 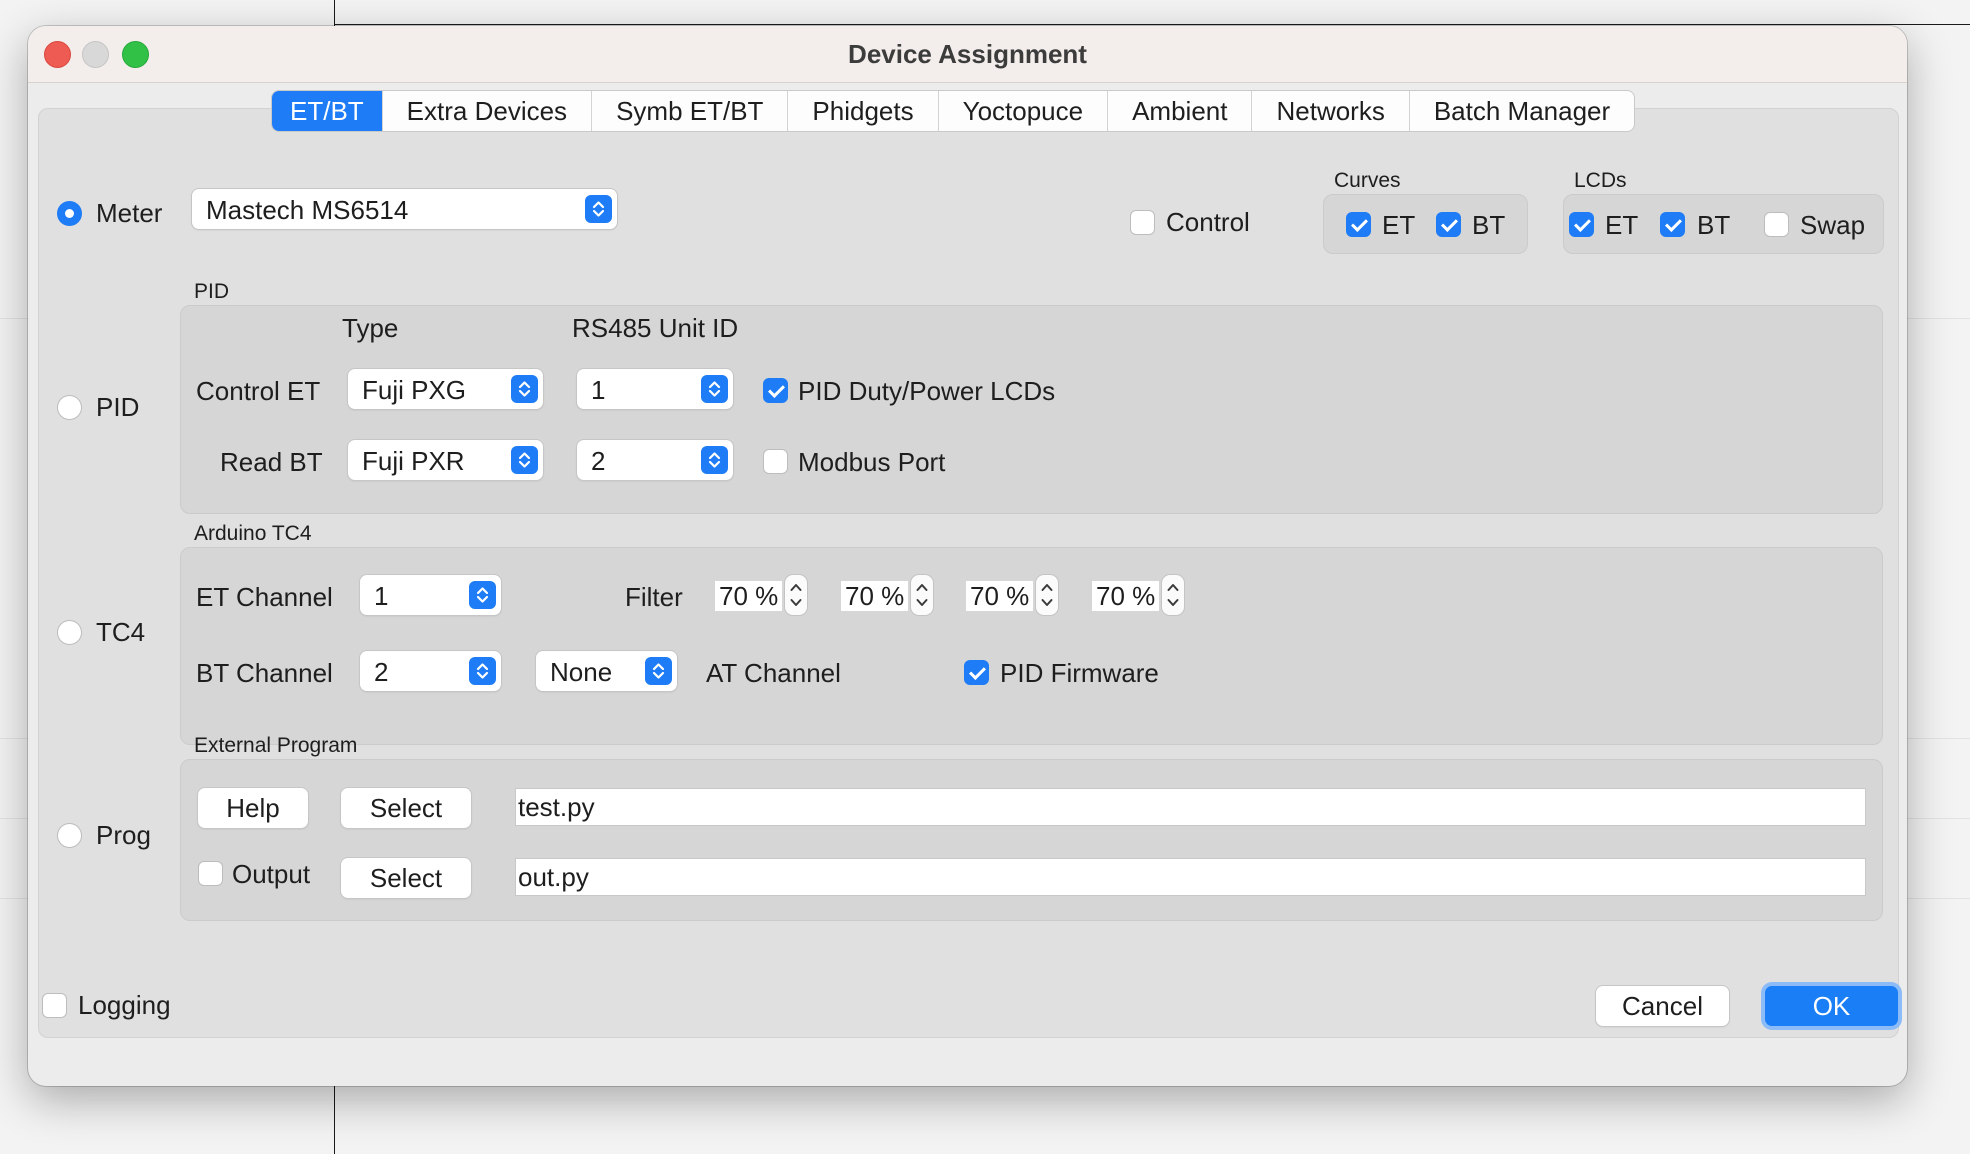 What do you see at coordinates (1521, 111) in the screenshot?
I see `tab-batch-manager: Batch Manager` at bounding box center [1521, 111].